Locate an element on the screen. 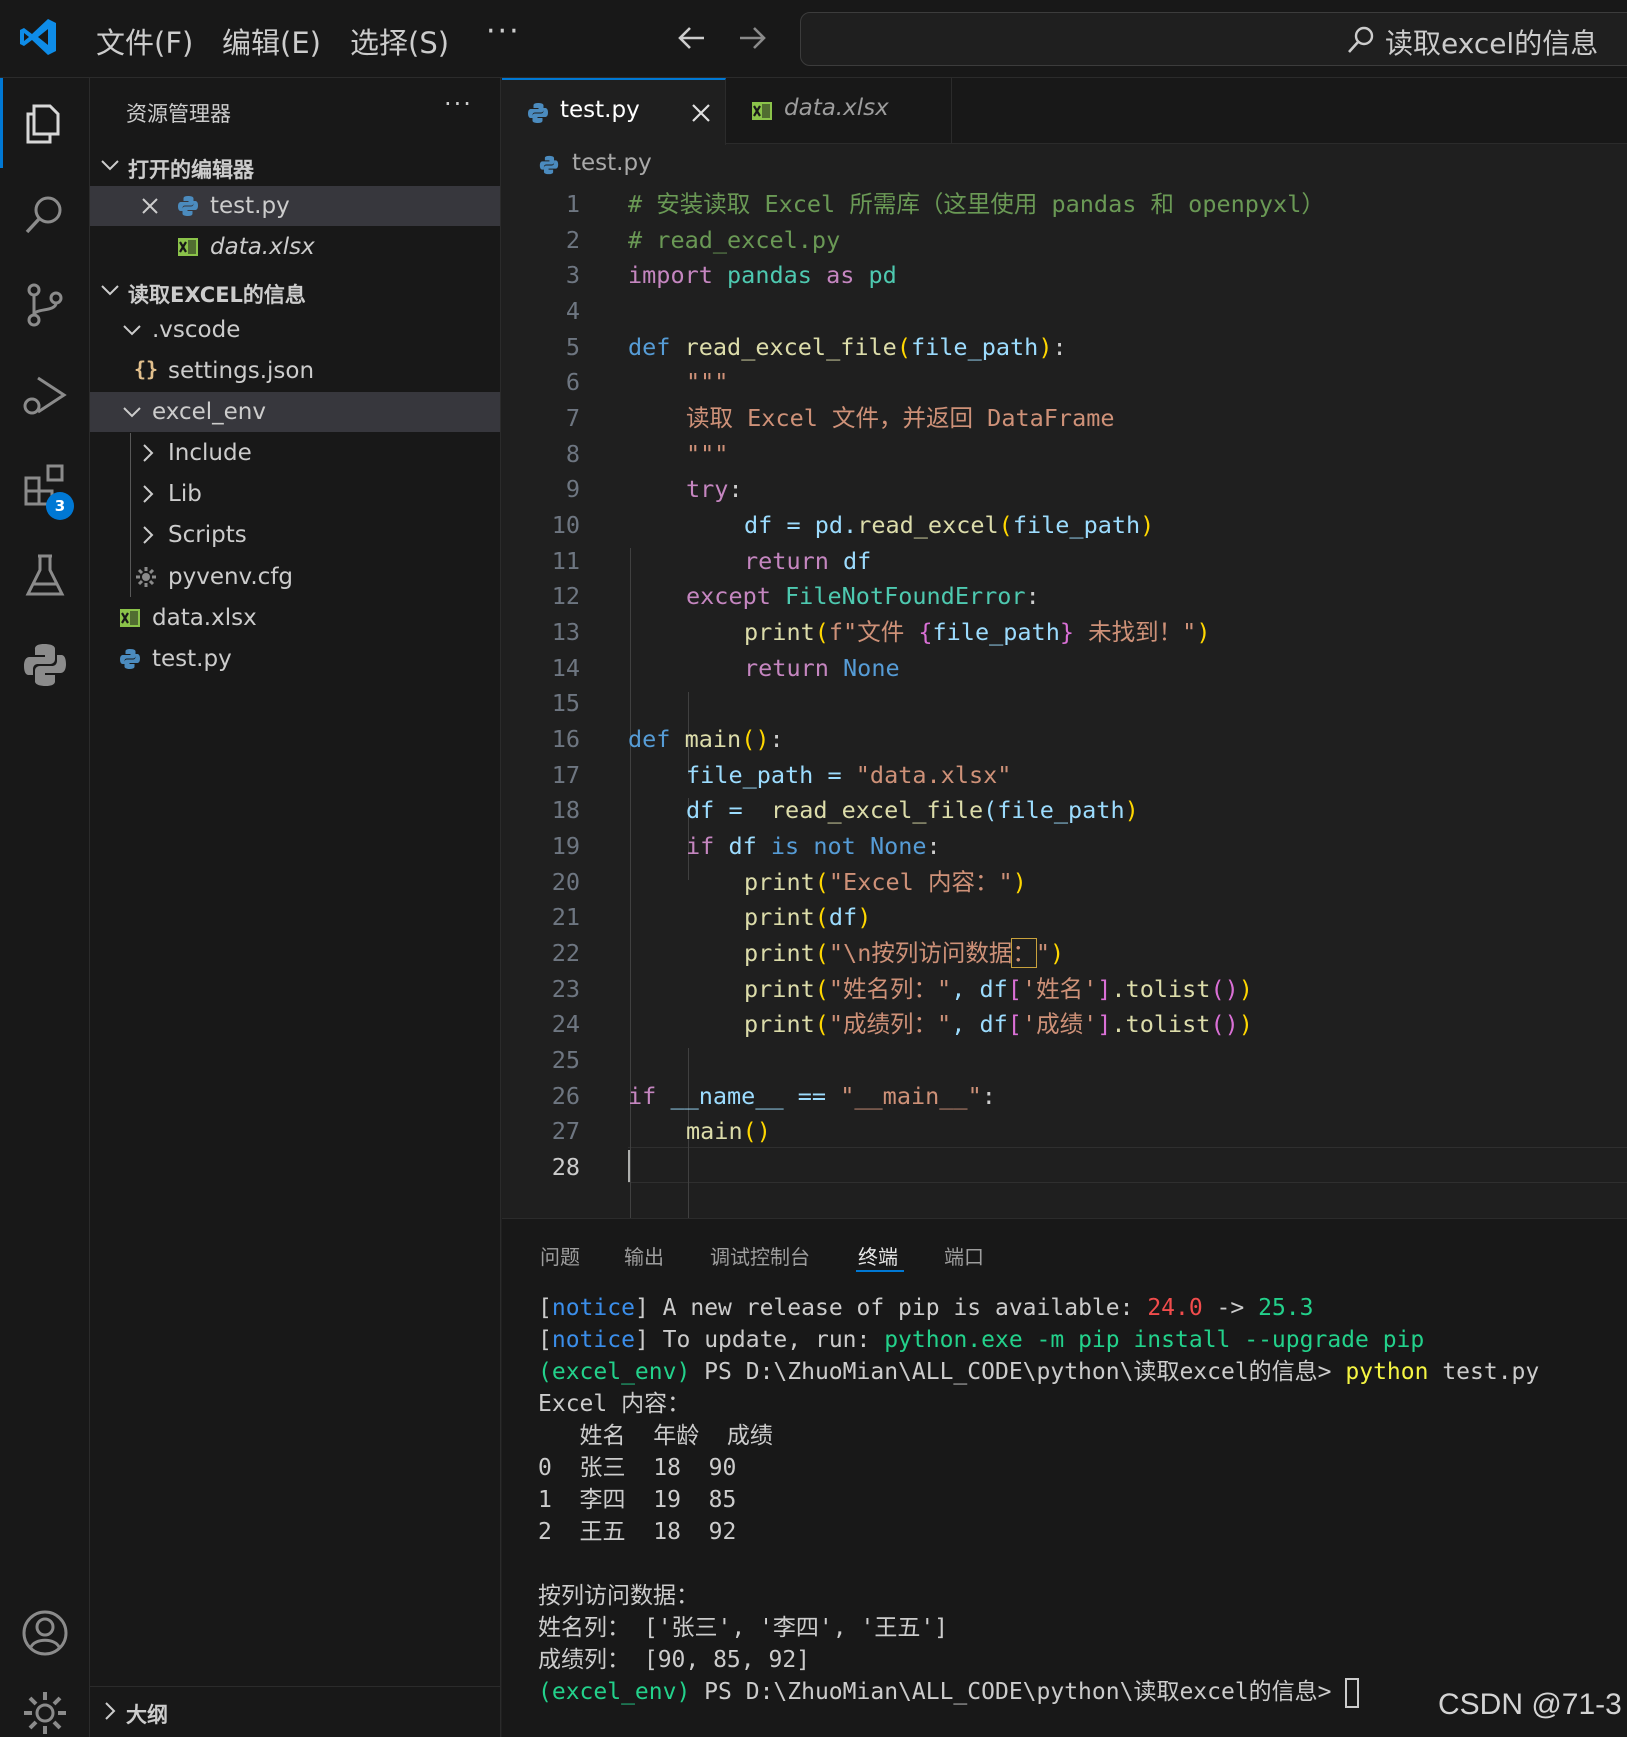 This screenshot has height=1737, width=1627. panel-tab-output: 输出 is located at coordinates (644, 1255).